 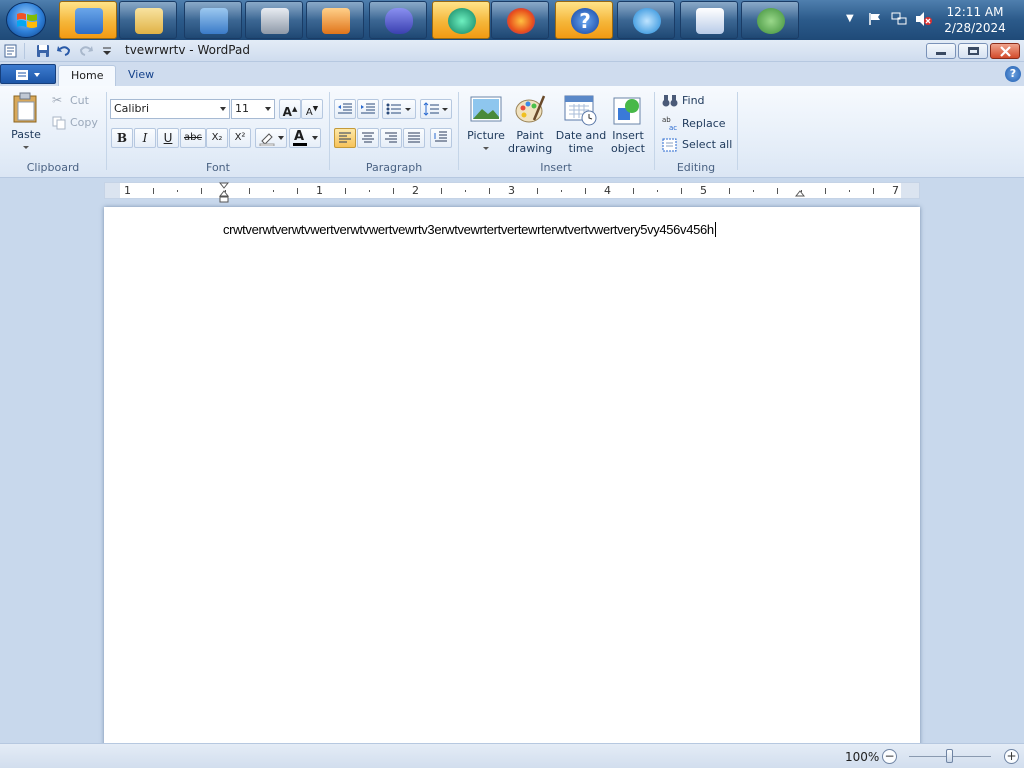 What do you see at coordinates (168, 138) in the screenshot?
I see `underline-button: U` at bounding box center [168, 138].